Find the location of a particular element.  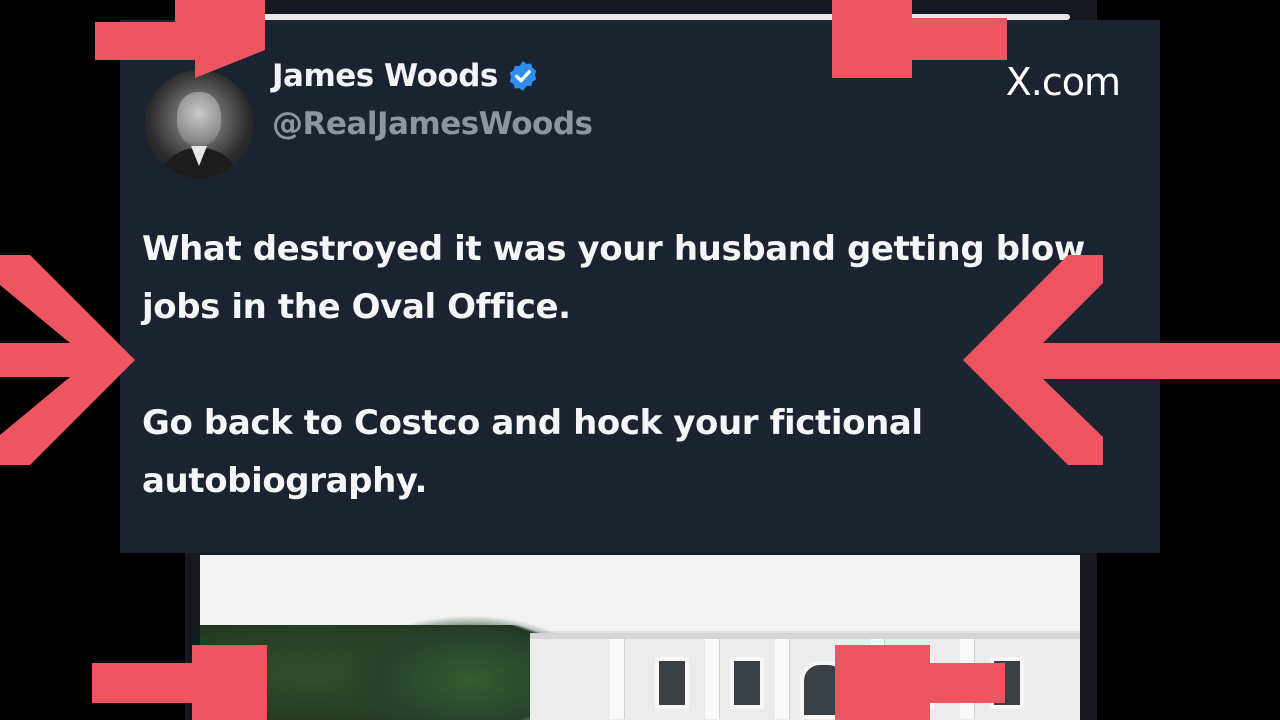

author-row: James Woods is located at coordinates (406, 76).